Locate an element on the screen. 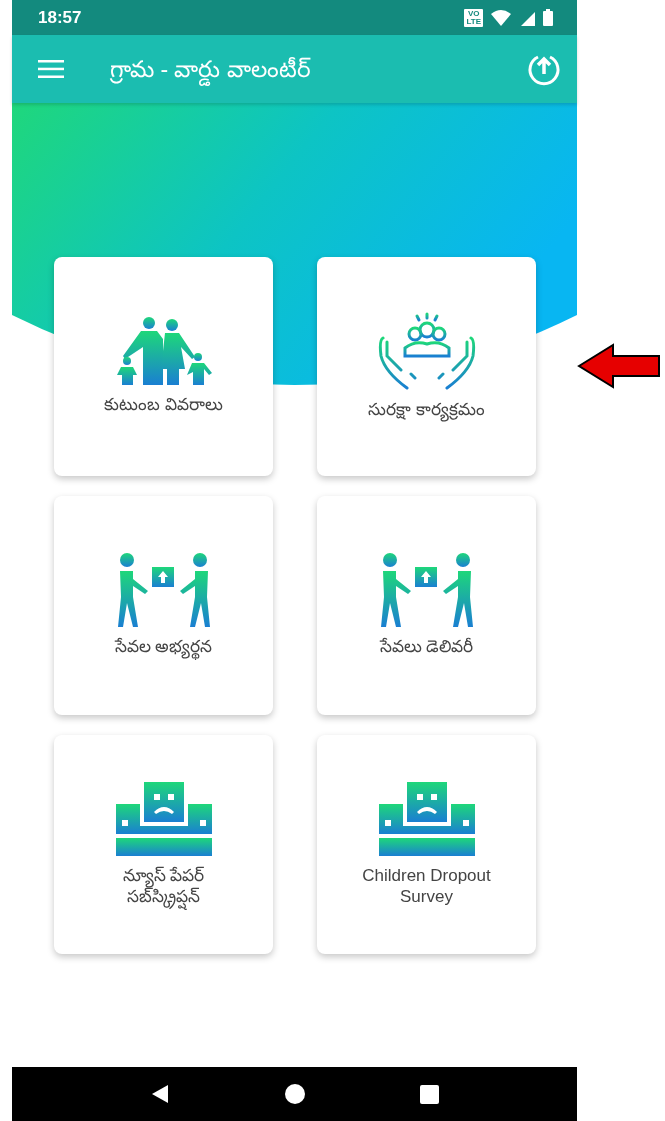 This screenshot has width=665, height=1121. wifi-icon is located at coordinates (501, 17).